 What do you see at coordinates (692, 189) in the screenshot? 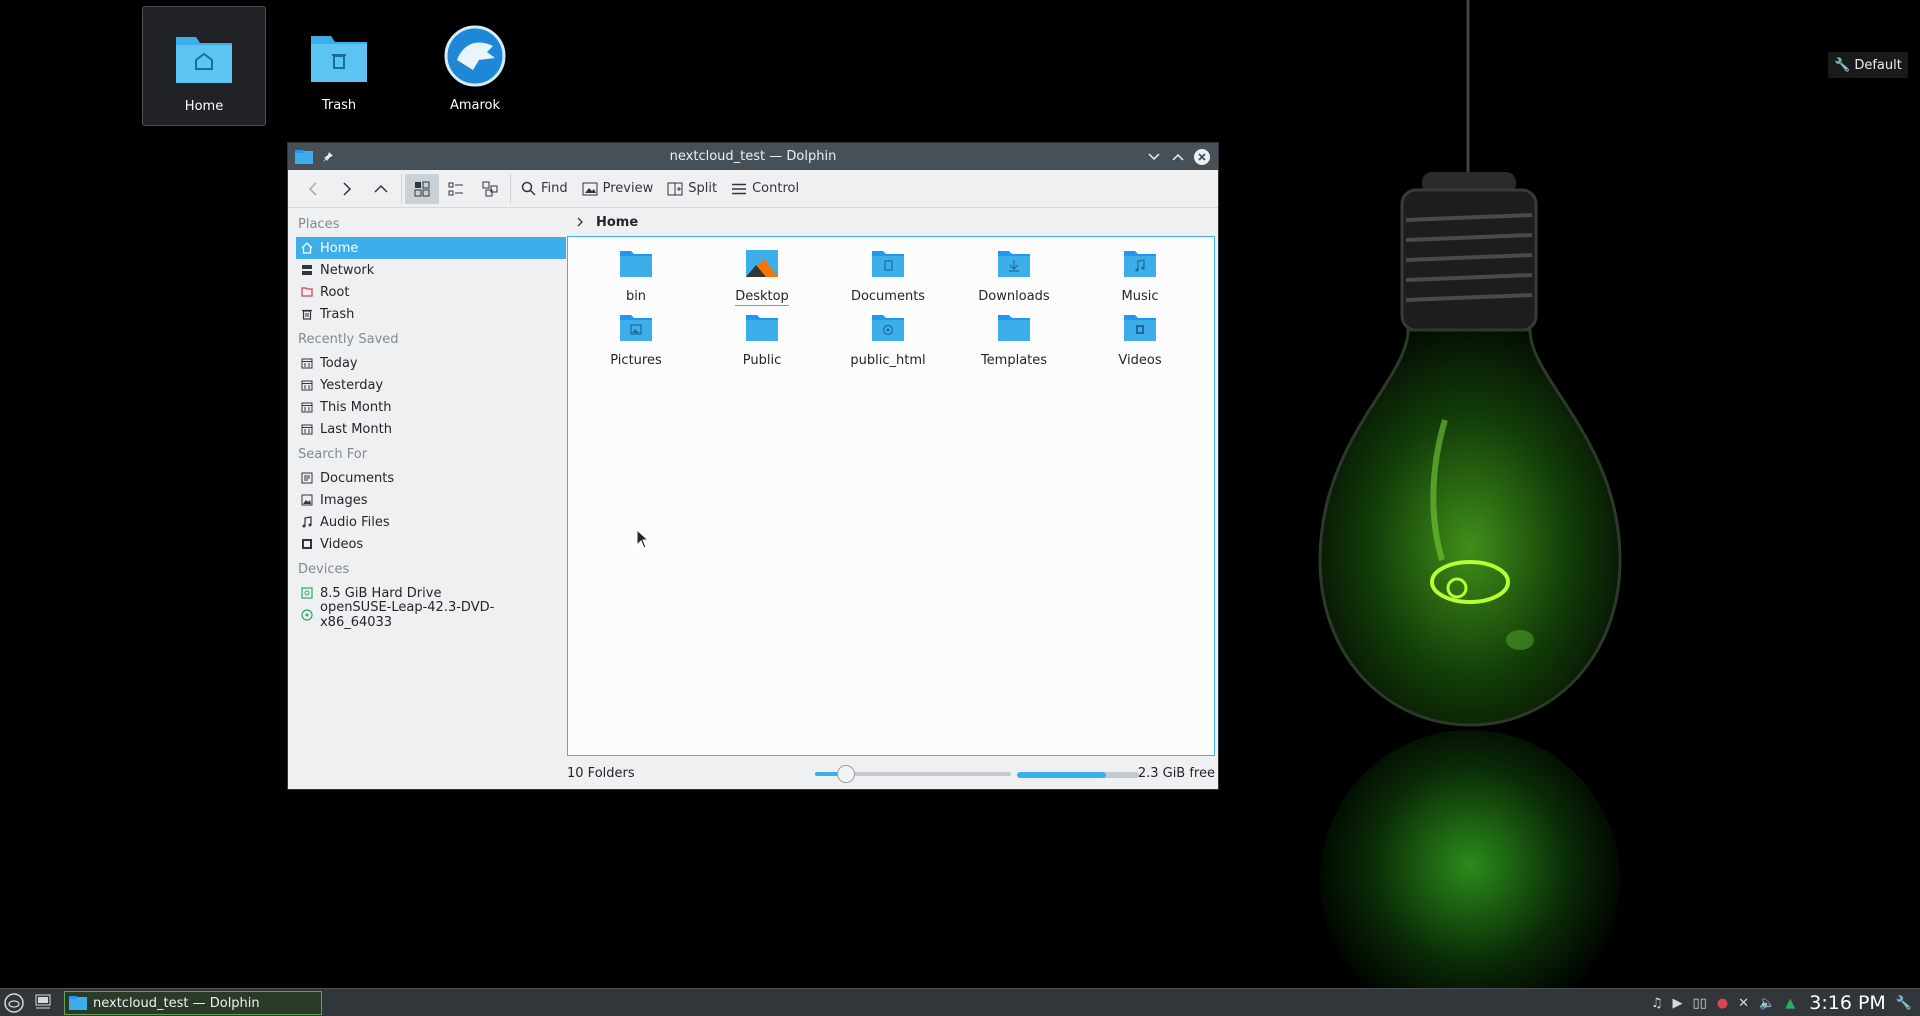
I see `split-button: Split` at bounding box center [692, 189].